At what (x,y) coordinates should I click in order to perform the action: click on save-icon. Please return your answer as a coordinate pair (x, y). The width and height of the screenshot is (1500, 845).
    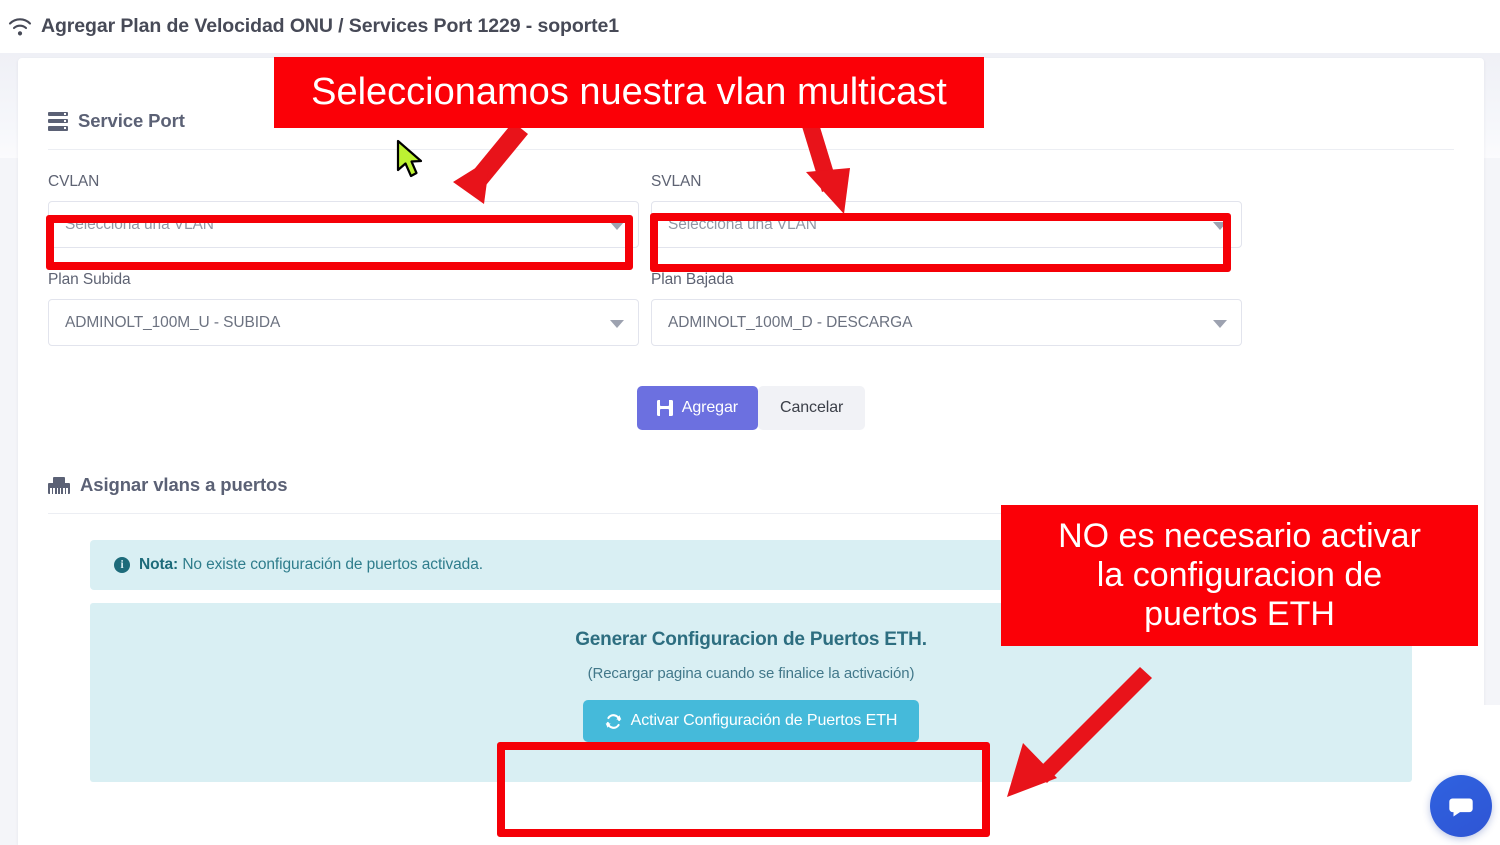
    Looking at the image, I should click on (664, 408).